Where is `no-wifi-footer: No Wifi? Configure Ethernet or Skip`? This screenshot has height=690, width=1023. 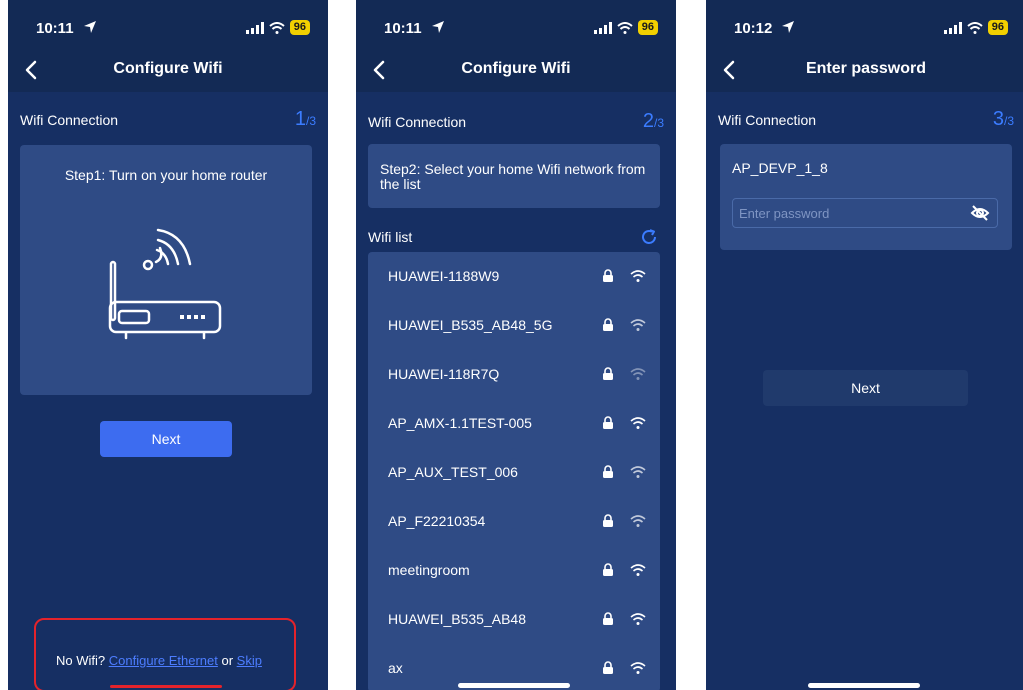
no-wifi-footer: No Wifi? Configure Ethernet or Skip is located at coordinates (159, 660).